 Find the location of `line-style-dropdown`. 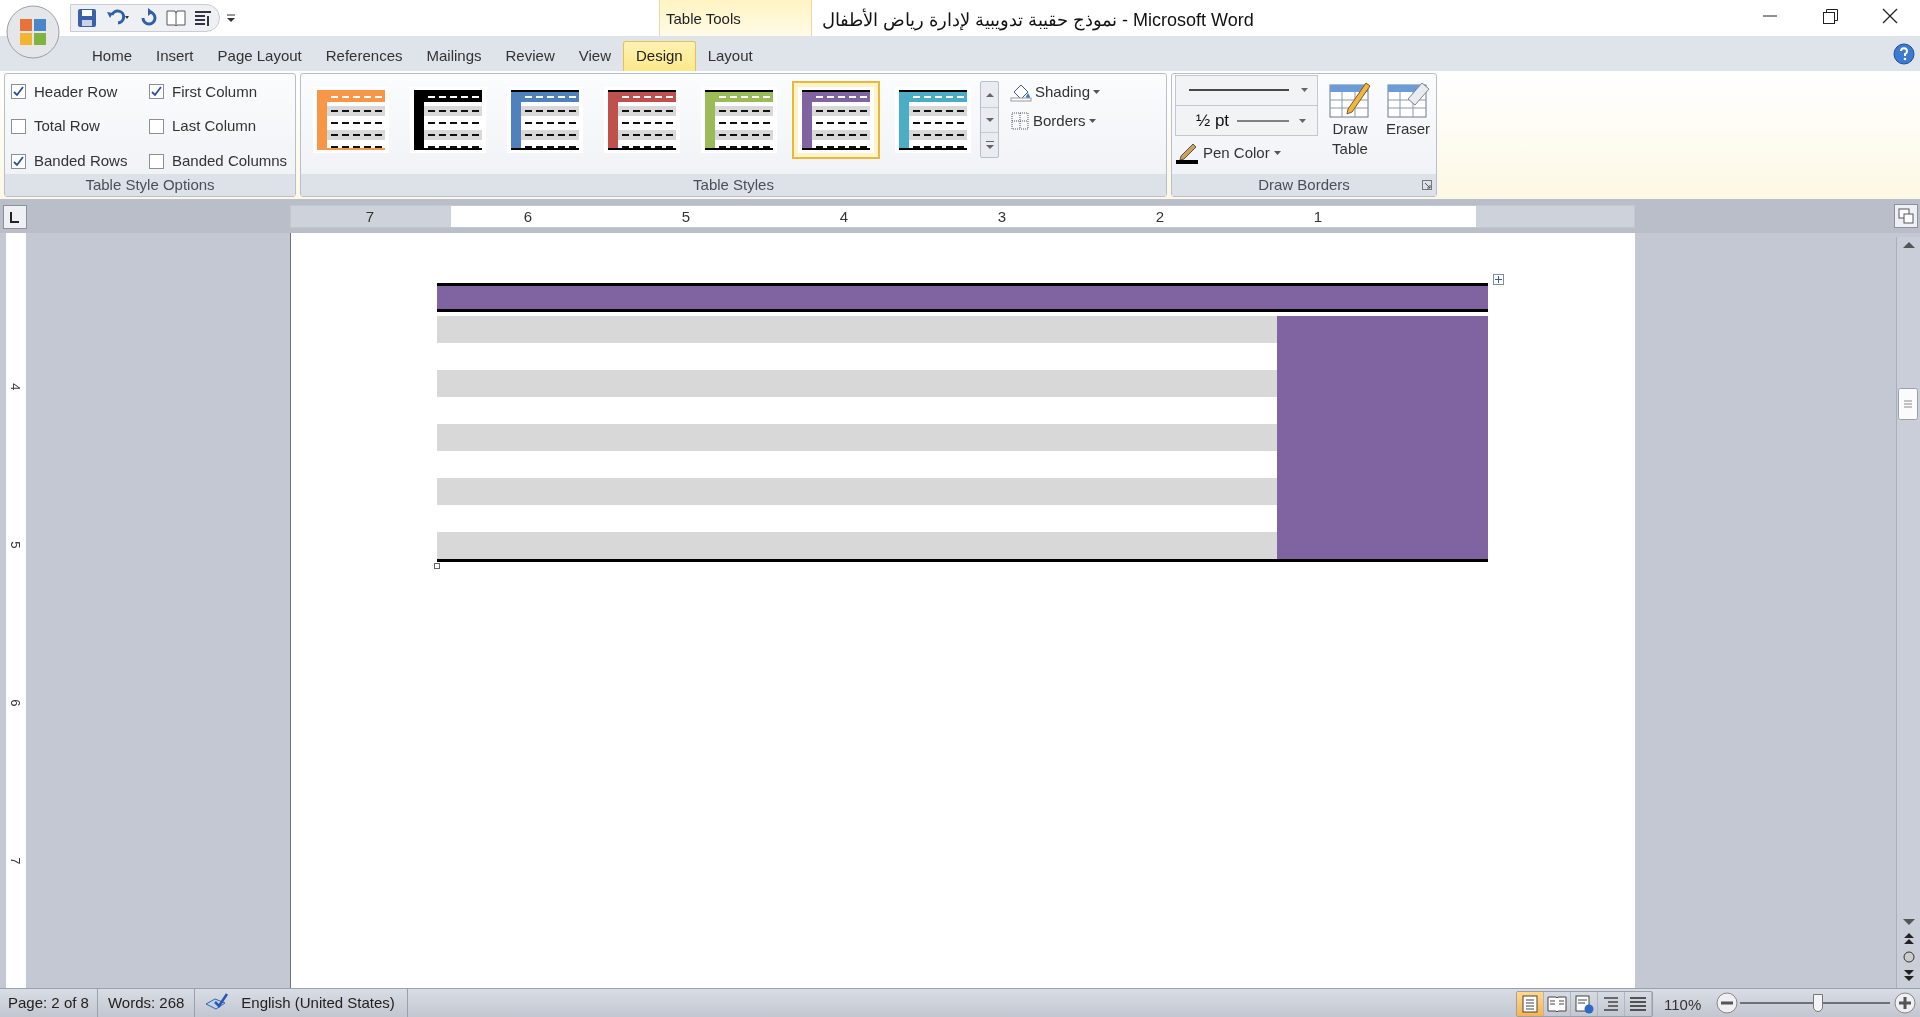

line-style-dropdown is located at coordinates (1246, 90).